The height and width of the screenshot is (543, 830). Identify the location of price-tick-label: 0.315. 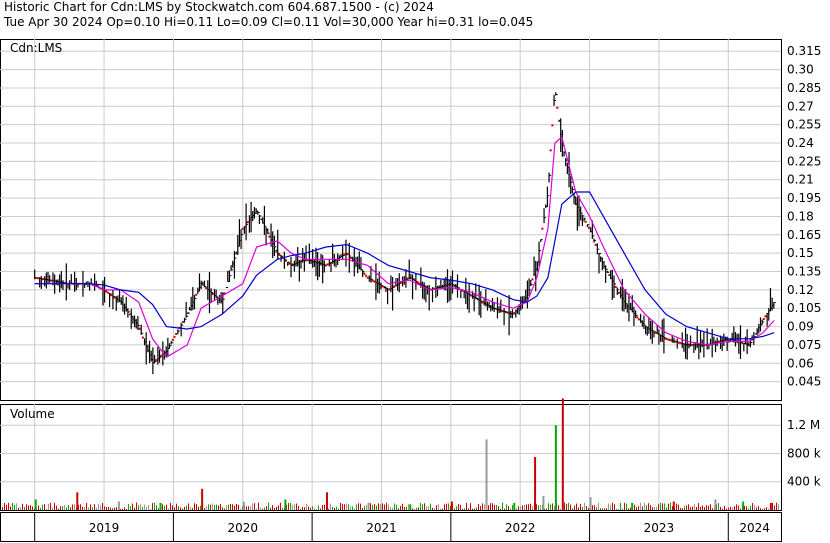
(804, 51).